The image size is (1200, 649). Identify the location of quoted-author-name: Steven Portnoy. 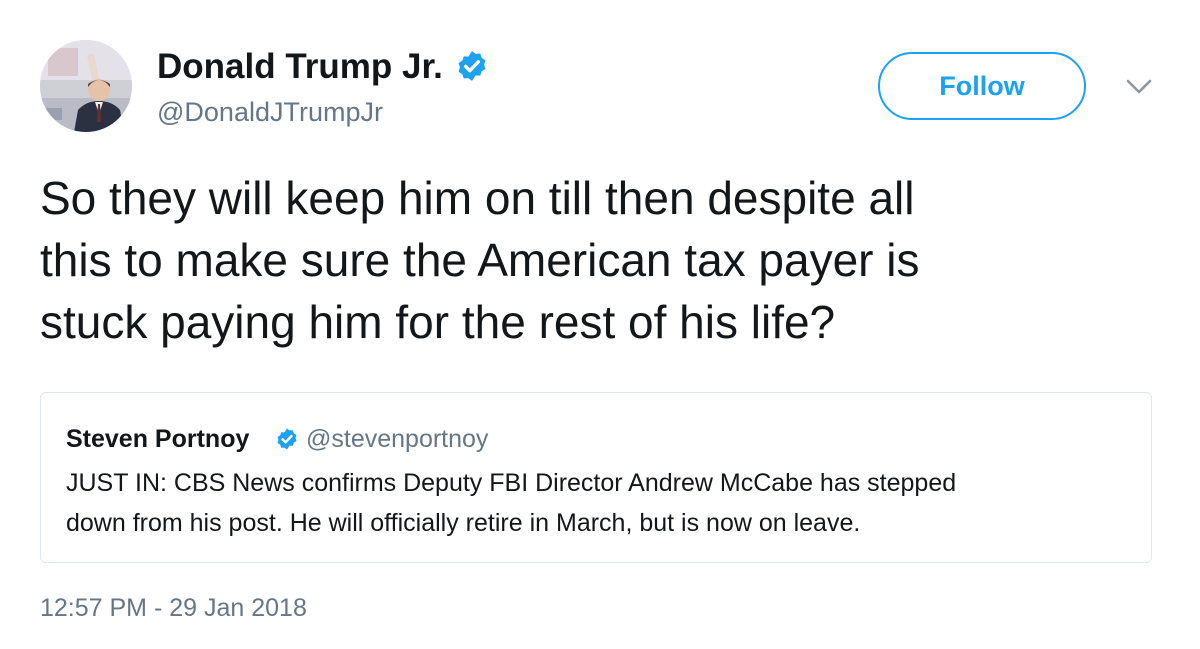
(157, 439).